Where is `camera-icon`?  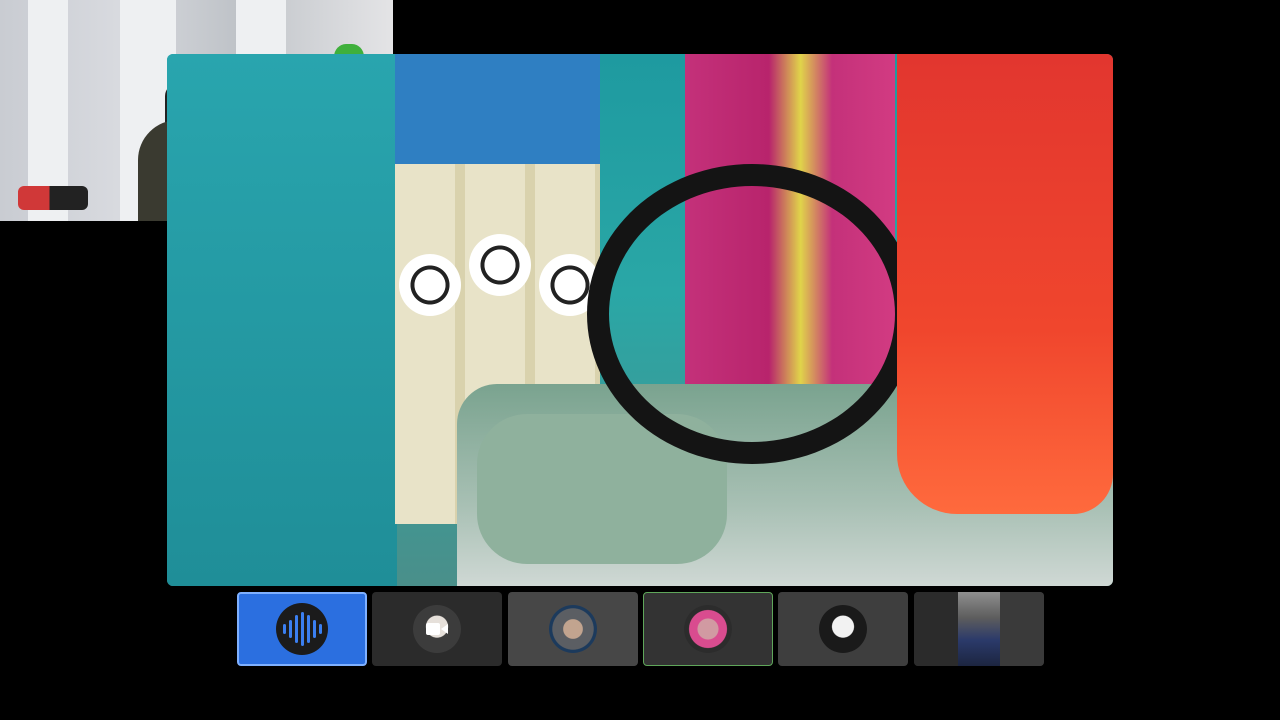
camera-icon is located at coordinates (437, 629).